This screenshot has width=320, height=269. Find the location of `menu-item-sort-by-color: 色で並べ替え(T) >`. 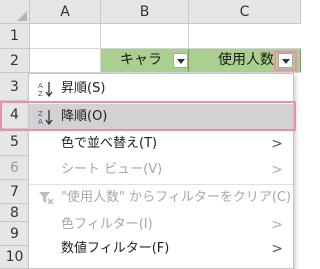

menu-item-sort-by-color: 色で並べ替え(T) > is located at coordinates (161, 144).